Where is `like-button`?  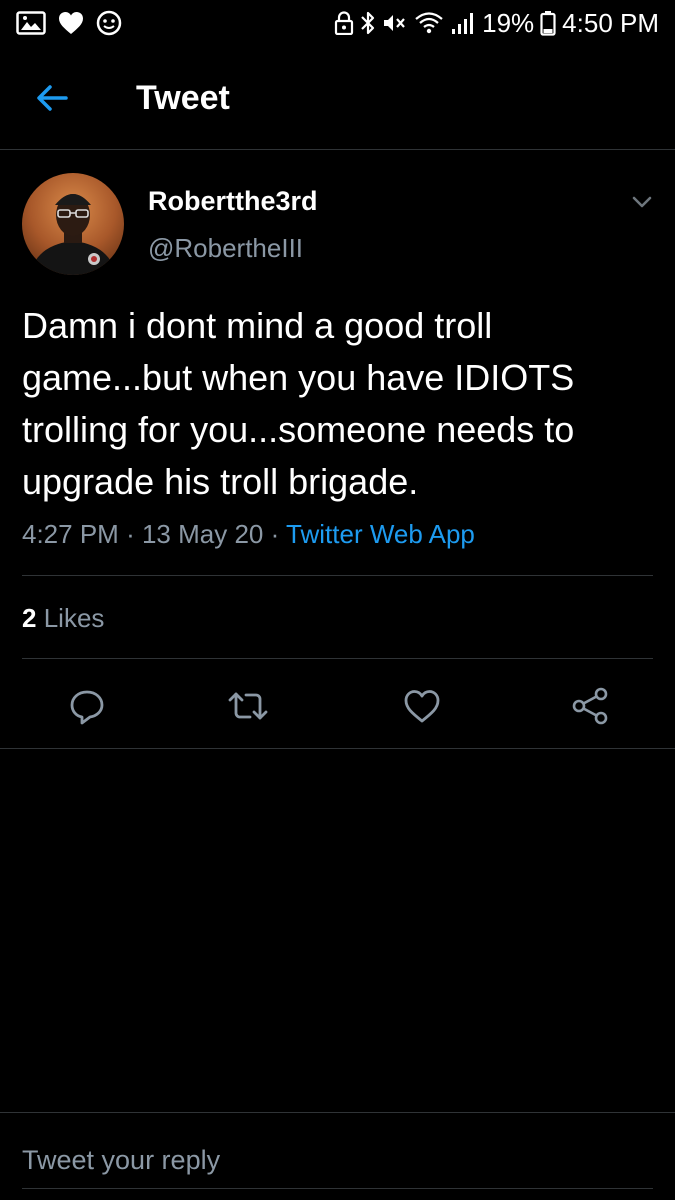 like-button is located at coordinates (422, 706).